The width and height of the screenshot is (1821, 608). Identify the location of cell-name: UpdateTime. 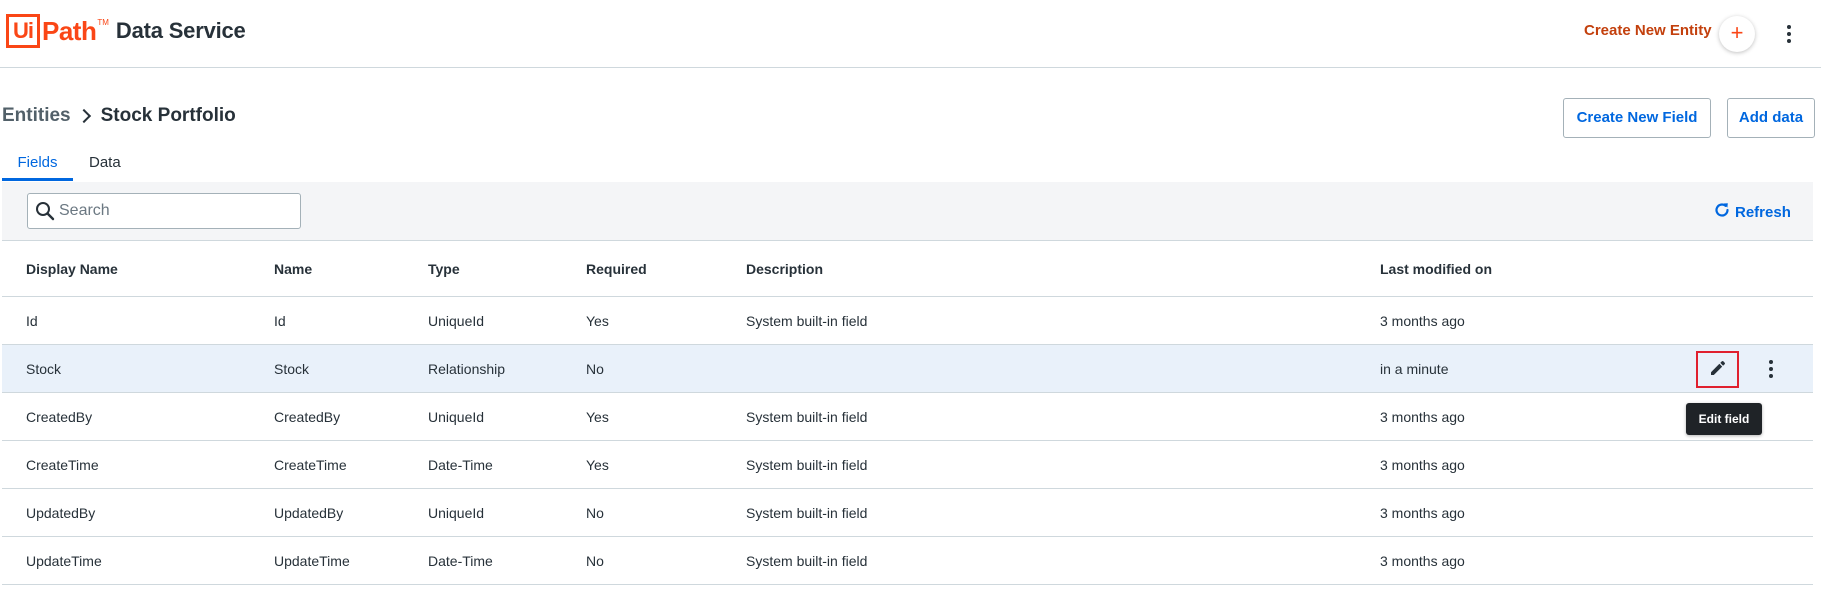
(312, 560).